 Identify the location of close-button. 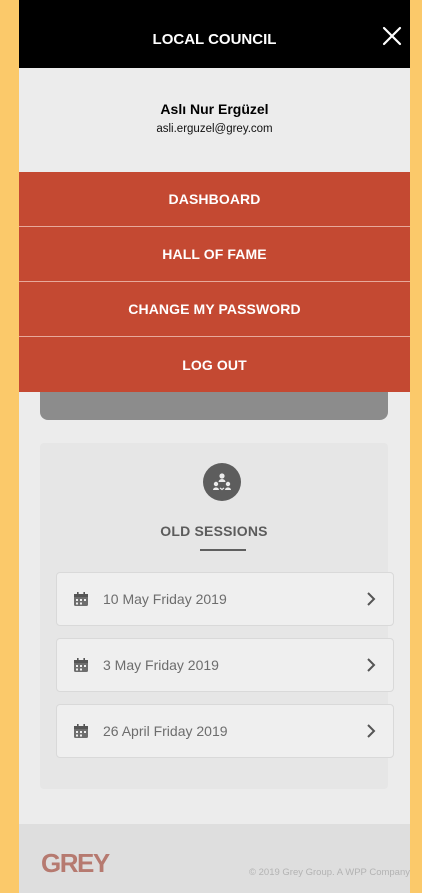
(392, 36).